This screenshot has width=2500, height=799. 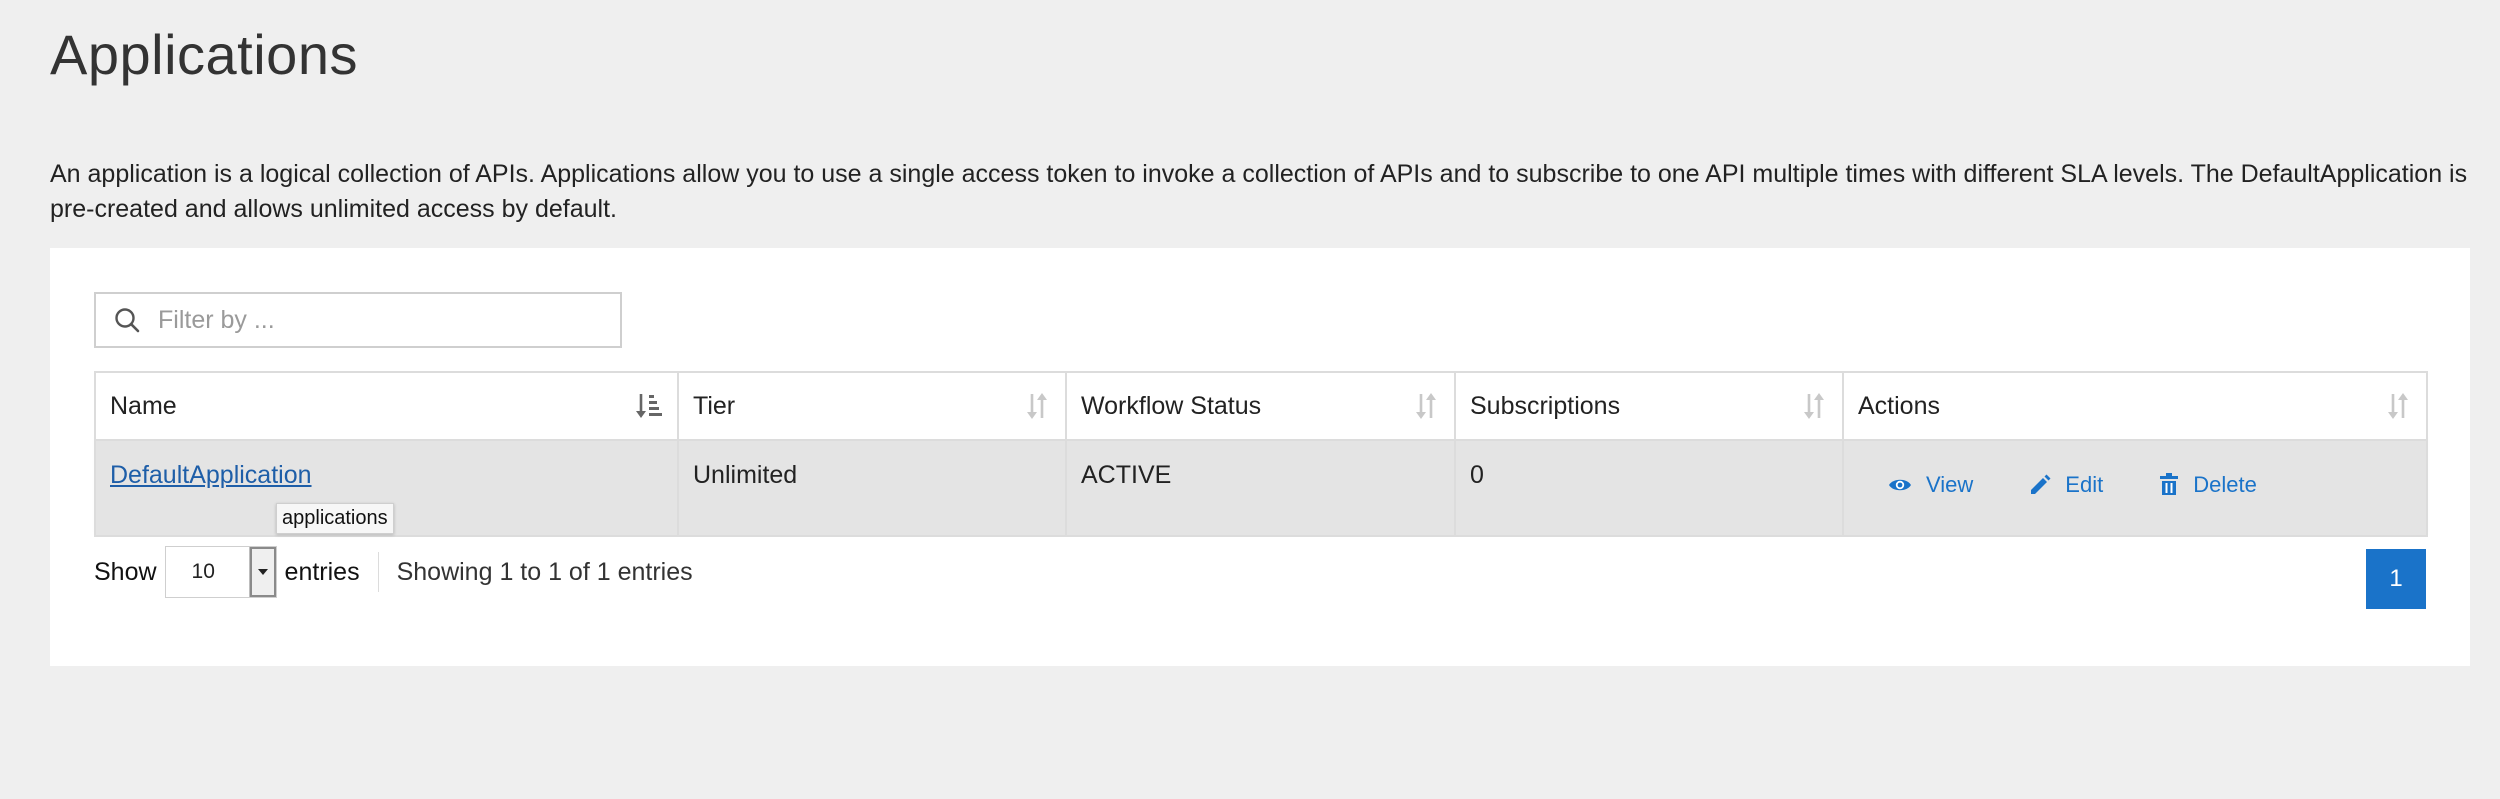 I want to click on column-header-actions: Actions, so click(x=2135, y=406).